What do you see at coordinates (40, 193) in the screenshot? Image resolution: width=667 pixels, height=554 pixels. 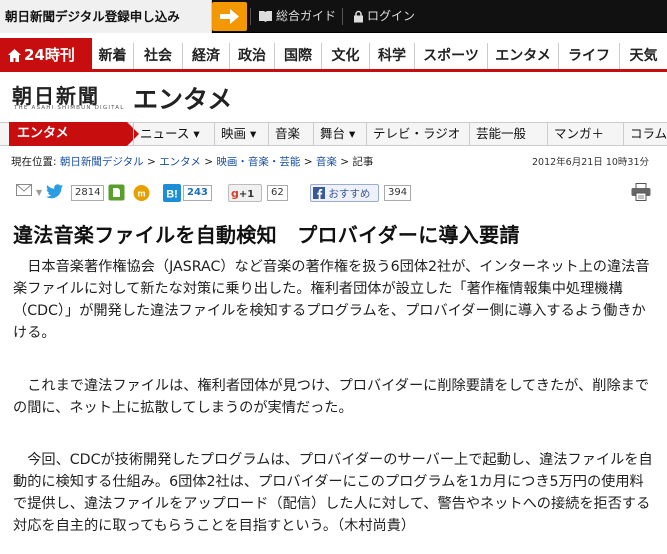 I see `chevron-down-icon: ▼` at bounding box center [40, 193].